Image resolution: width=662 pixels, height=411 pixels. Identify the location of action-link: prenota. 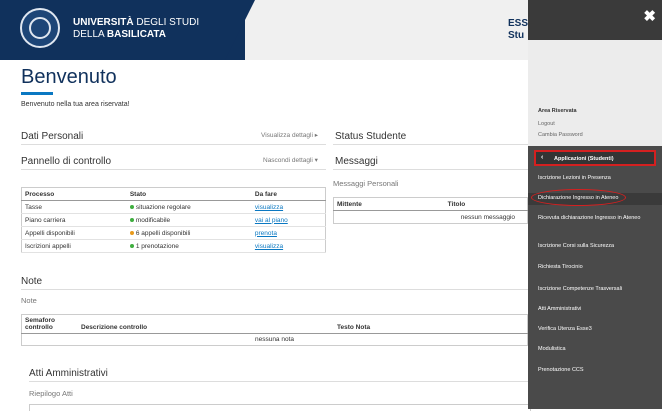
(288, 233).